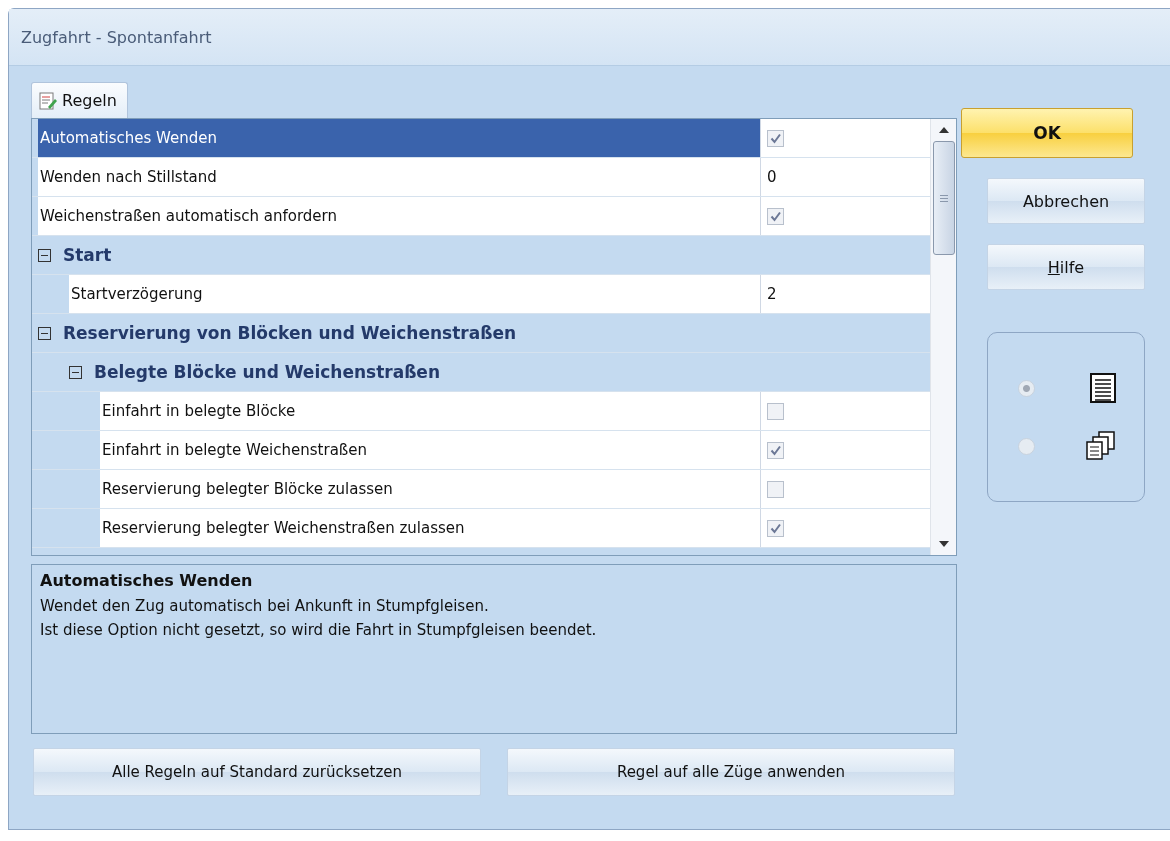  Describe the element at coordinates (257, 772) in the screenshot. I see `reset-button: Alle Regeln auf Standard zurücksetzen` at that location.